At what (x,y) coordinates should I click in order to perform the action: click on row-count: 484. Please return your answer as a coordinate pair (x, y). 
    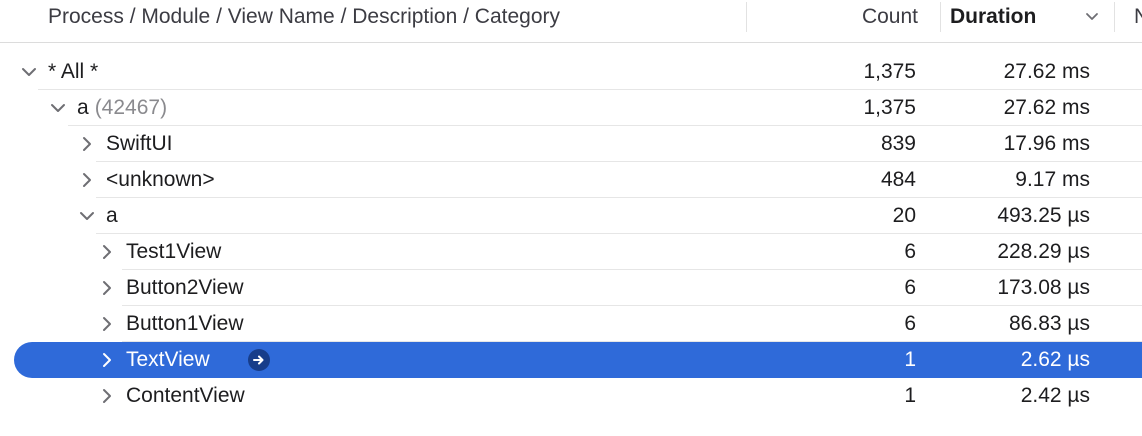
    Looking at the image, I should click on (898, 179).